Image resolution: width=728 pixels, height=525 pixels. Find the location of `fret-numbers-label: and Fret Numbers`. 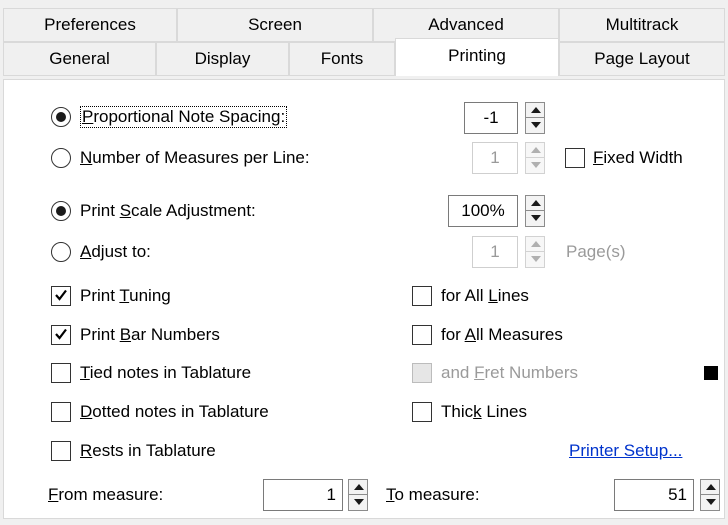

fret-numbers-label: and Fret Numbers is located at coordinates (510, 372).